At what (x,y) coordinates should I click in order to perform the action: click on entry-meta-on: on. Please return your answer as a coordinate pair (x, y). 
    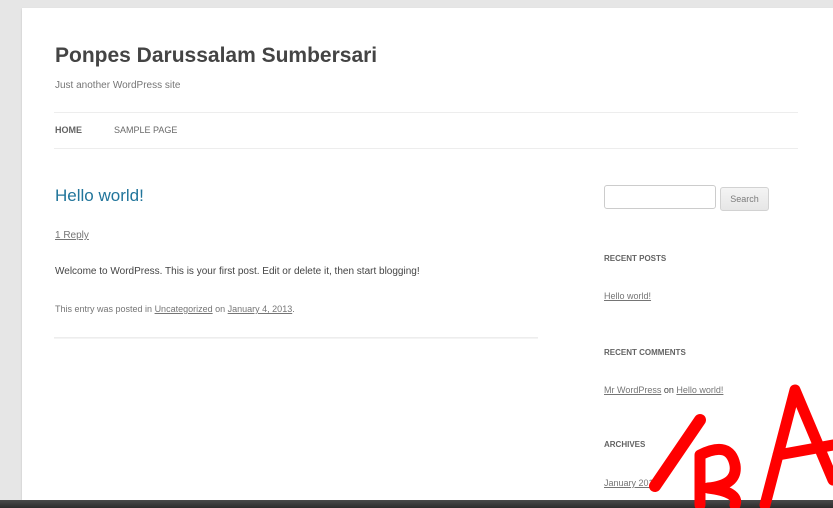
    Looking at the image, I should click on (220, 309).